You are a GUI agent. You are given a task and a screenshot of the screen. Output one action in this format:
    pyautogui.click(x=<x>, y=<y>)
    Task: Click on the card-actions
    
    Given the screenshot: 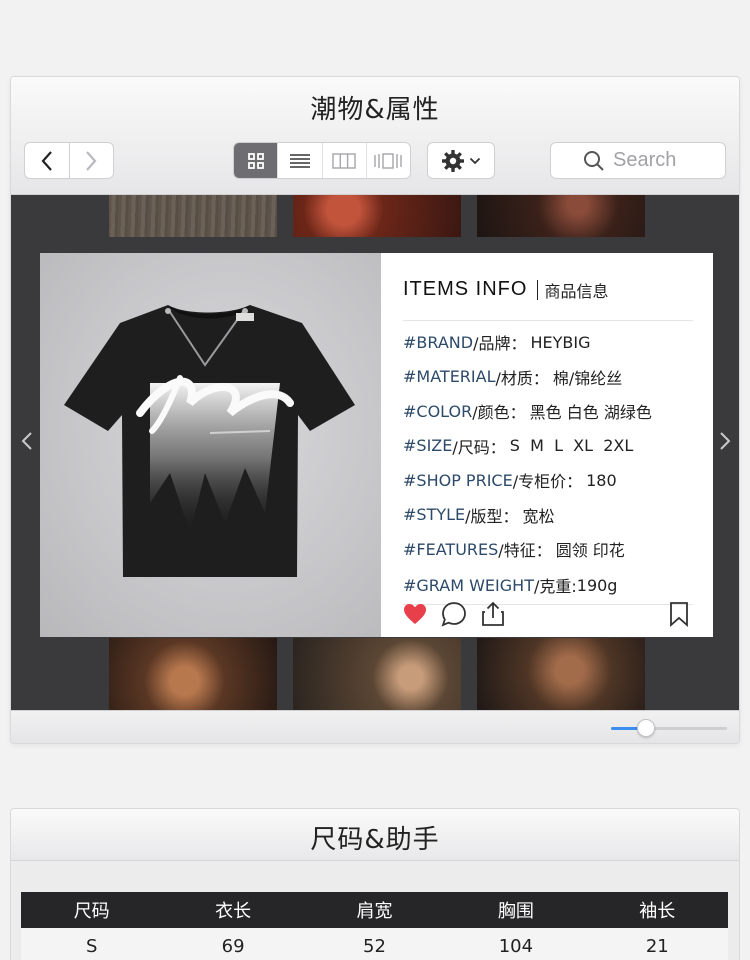 What is the action you would take?
    pyautogui.click(x=546, y=614)
    